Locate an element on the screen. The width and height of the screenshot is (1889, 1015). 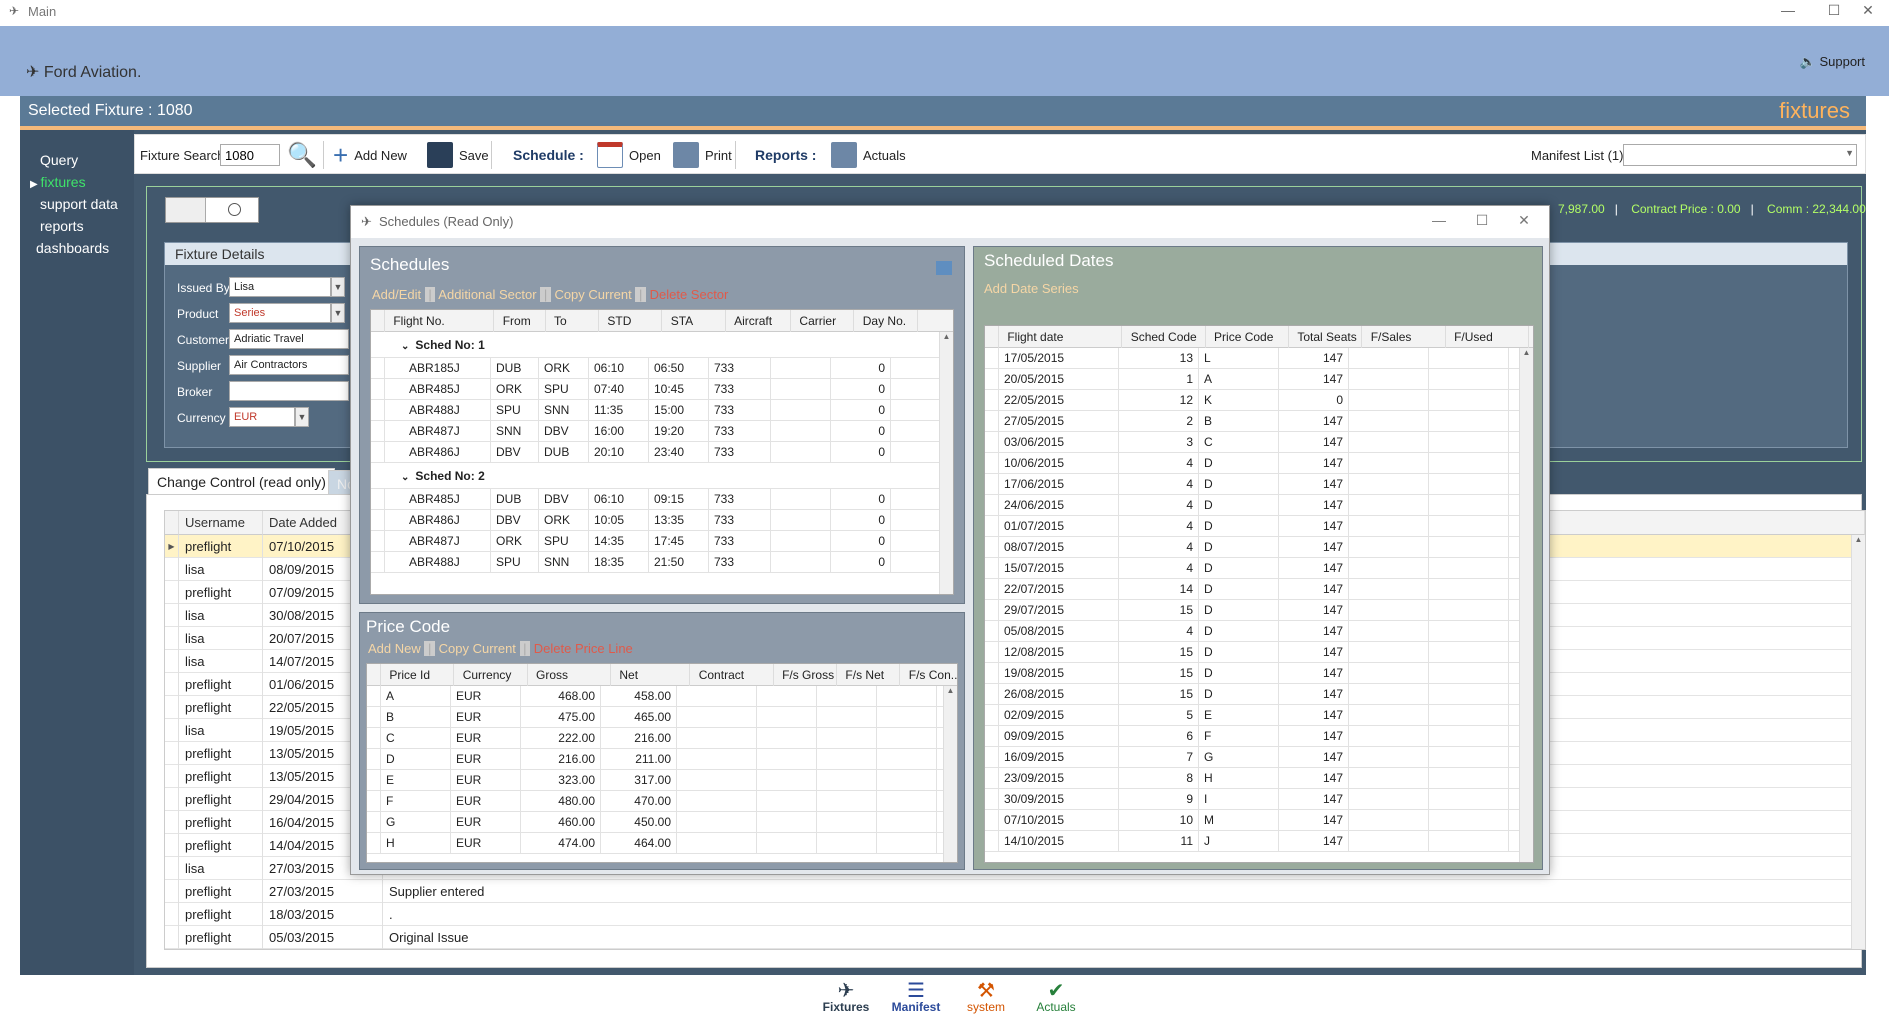
col-sta: STA is located at coordinates (696, 321).